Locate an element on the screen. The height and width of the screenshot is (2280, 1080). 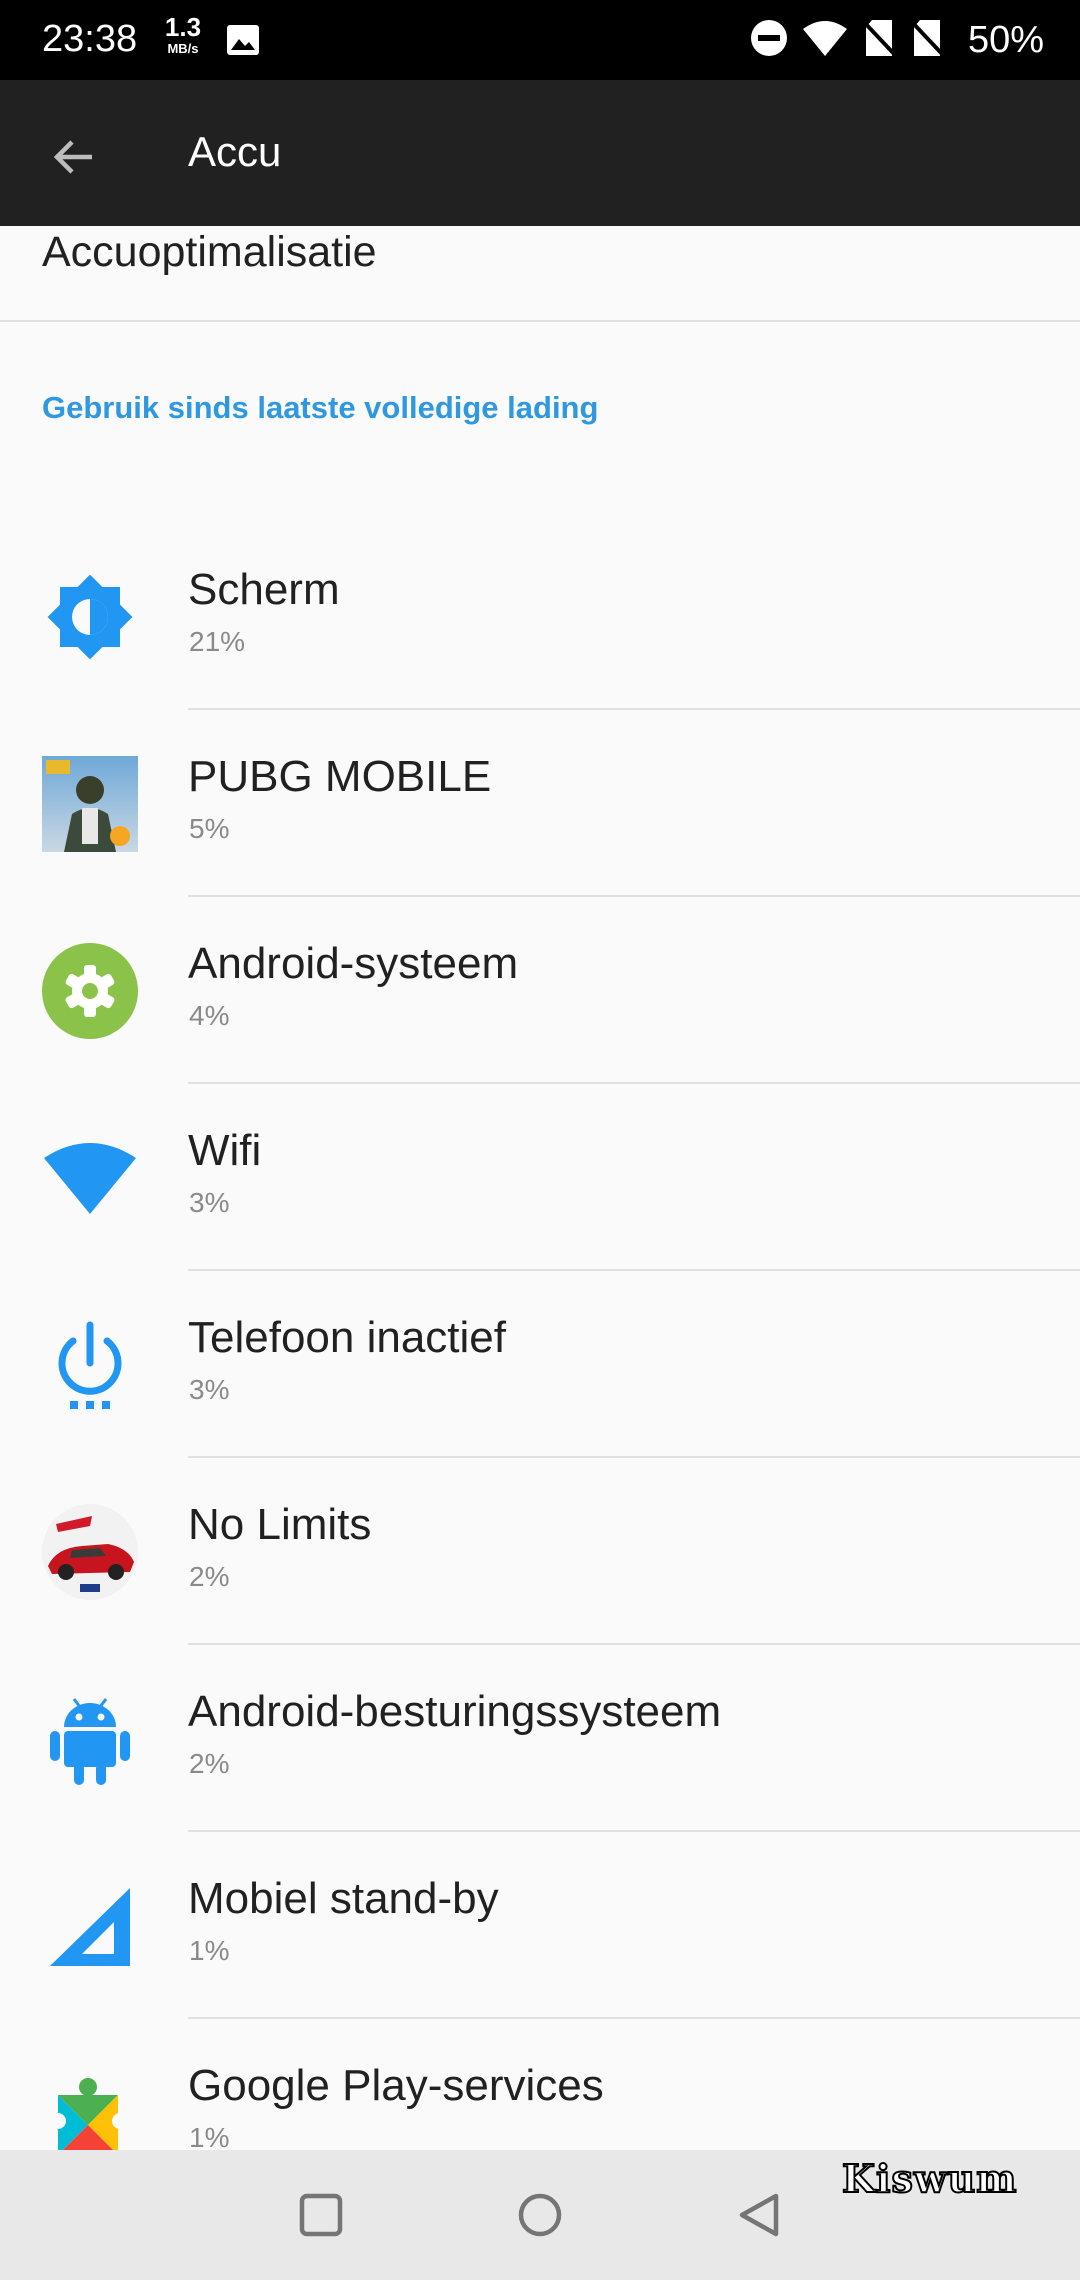
usage-item-name: Google Play-services is located at coordinates (396, 2085).